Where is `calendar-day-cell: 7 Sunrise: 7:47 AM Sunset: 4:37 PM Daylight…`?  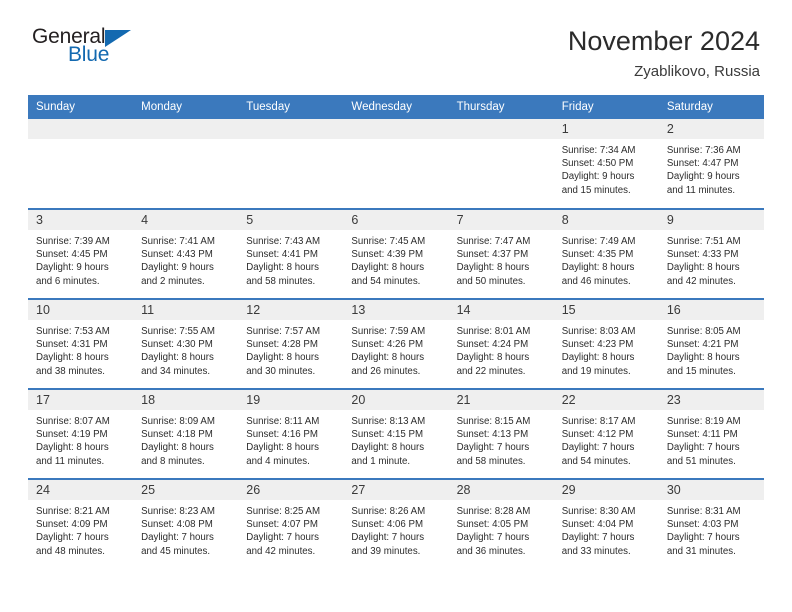
calendar-day-cell: 7 Sunrise: 7:47 AM Sunset: 4:37 PM Daylight… is located at coordinates (501, 253).